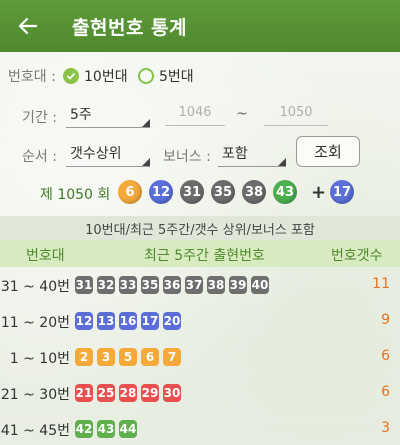 This screenshot has height=445, width=400. I want to click on number-band-label: 번호대 :, so click(32, 77).